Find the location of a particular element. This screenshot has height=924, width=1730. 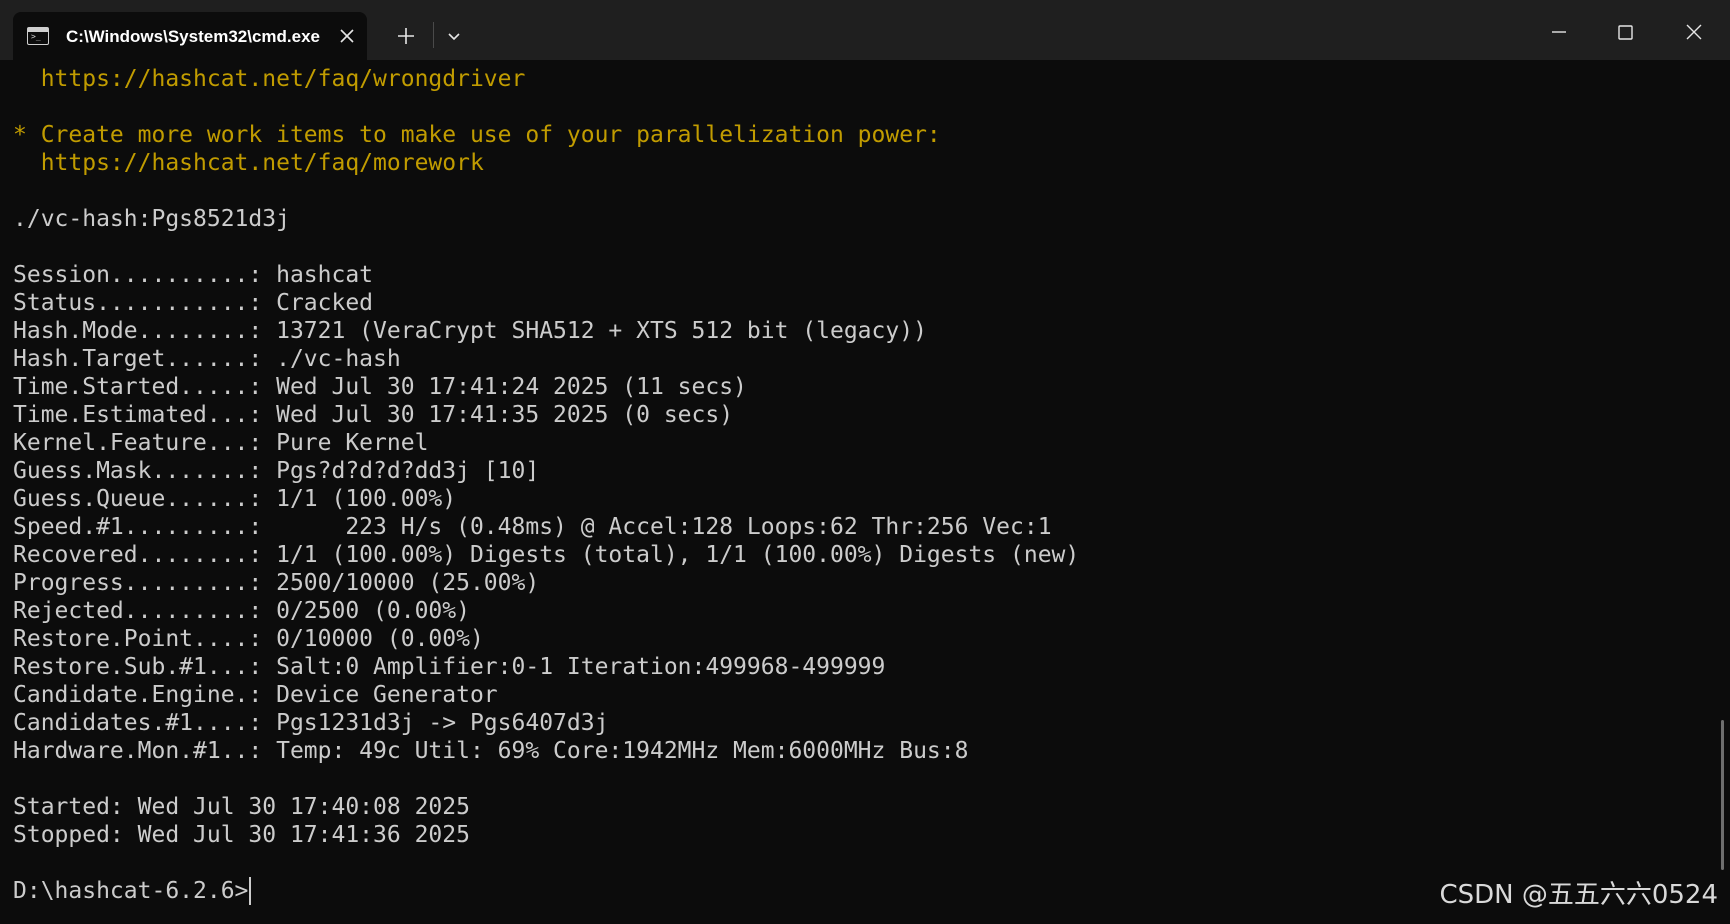

terminal-line: Guess.Queue......: 1/1 (100.00%) is located at coordinates (235, 499).